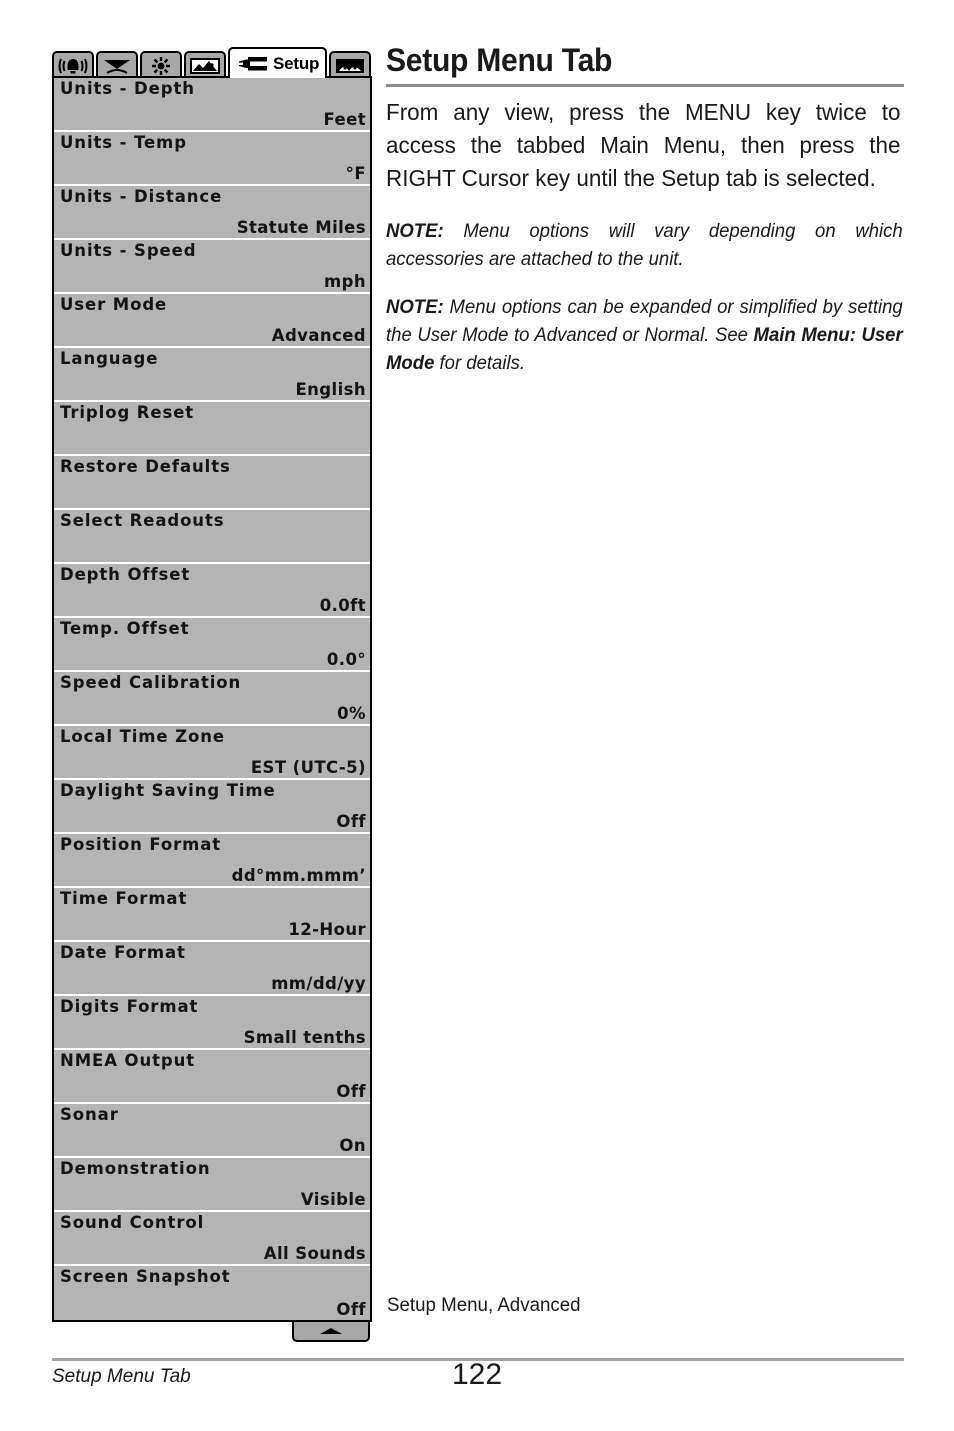 Image resolution: width=954 pixels, height=1431 pixels. I want to click on footer-page-number: 122, so click(477, 1374).